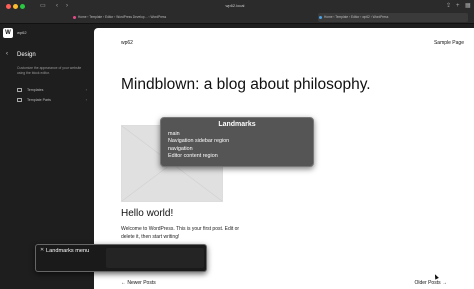 The width and height of the screenshot is (474, 289). Describe the element at coordinates (52, 100) in the screenshot. I see `sidebar-item-template-parts: Template Parts ›` at that location.